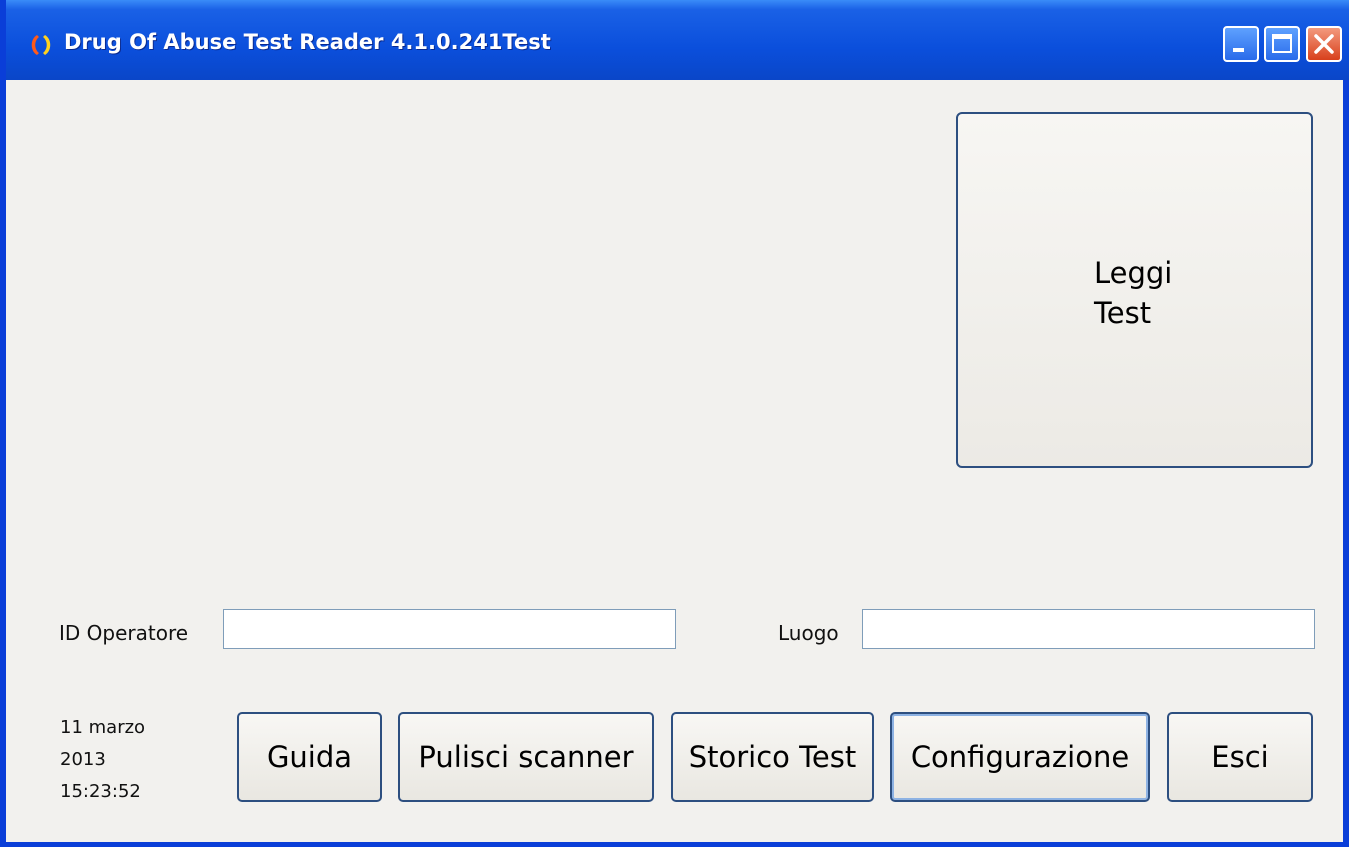 This screenshot has height=847, width=1349. What do you see at coordinates (677, 40) in the screenshot?
I see `title-bar: Drug Of Abuse Test Reader 4.1.0.241Test` at bounding box center [677, 40].